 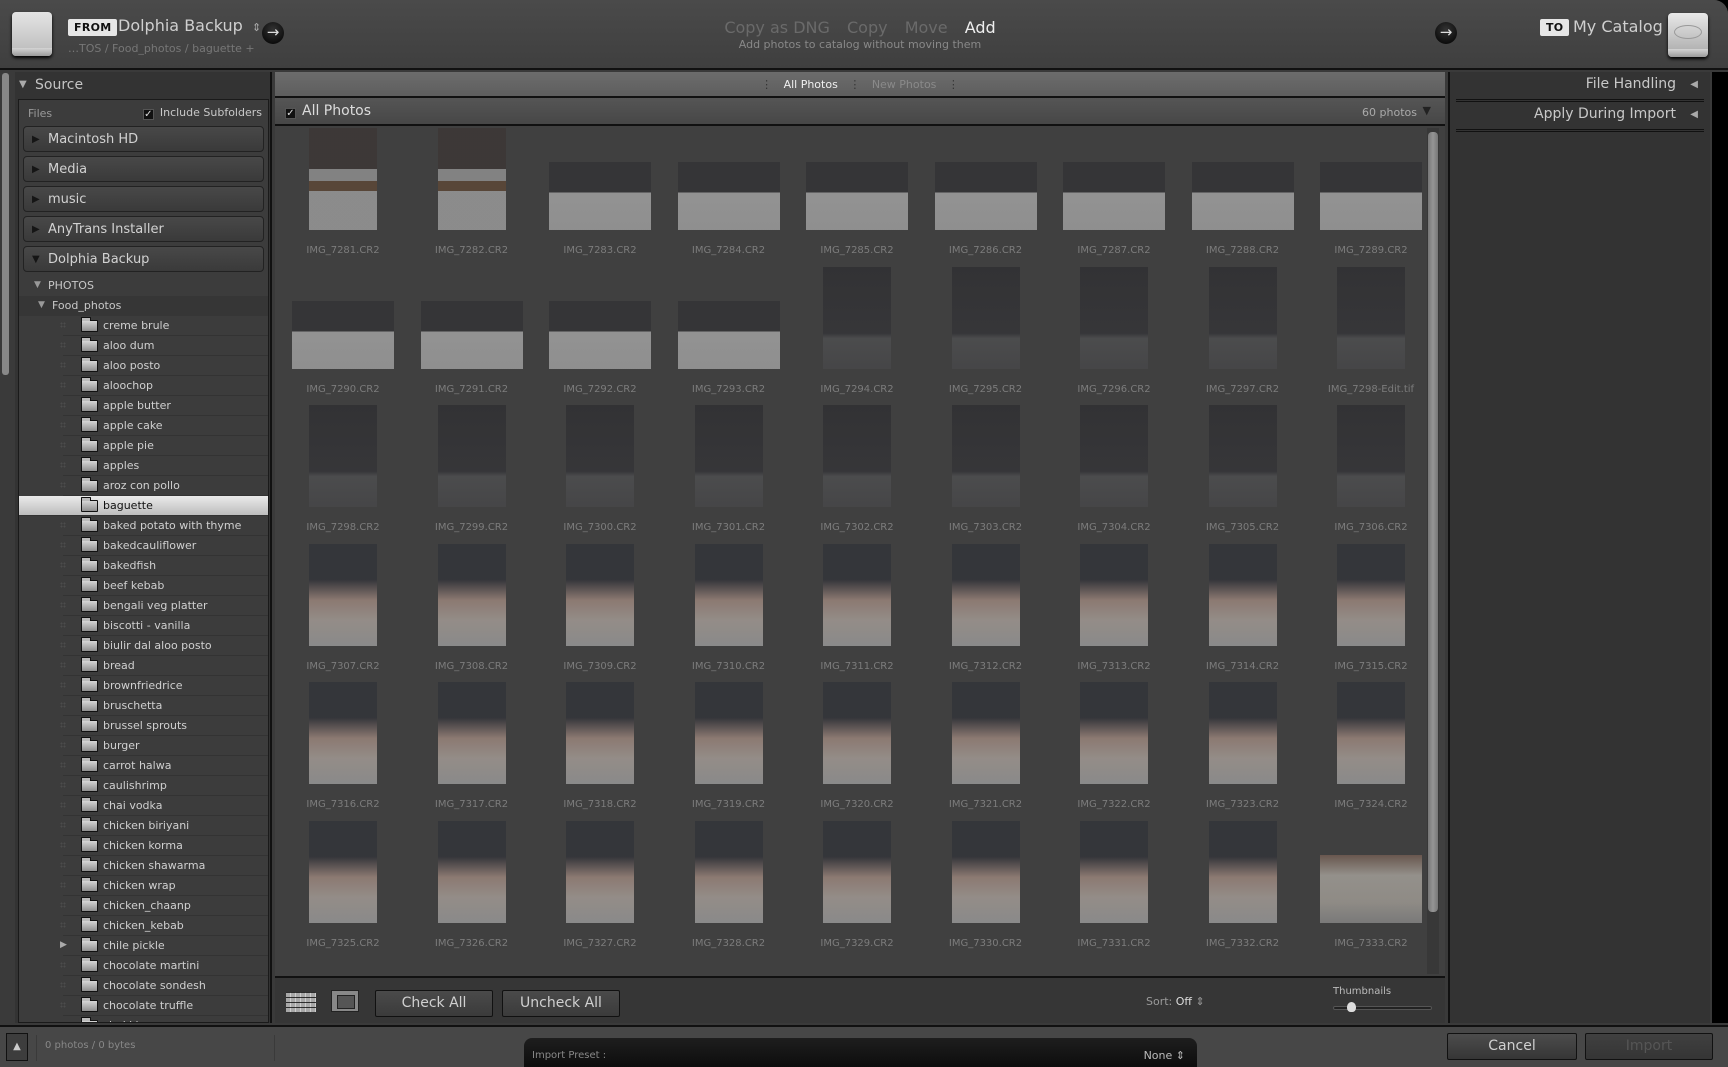 I want to click on photo-cell: IMG_7323.CR2, so click(x=1243, y=753).